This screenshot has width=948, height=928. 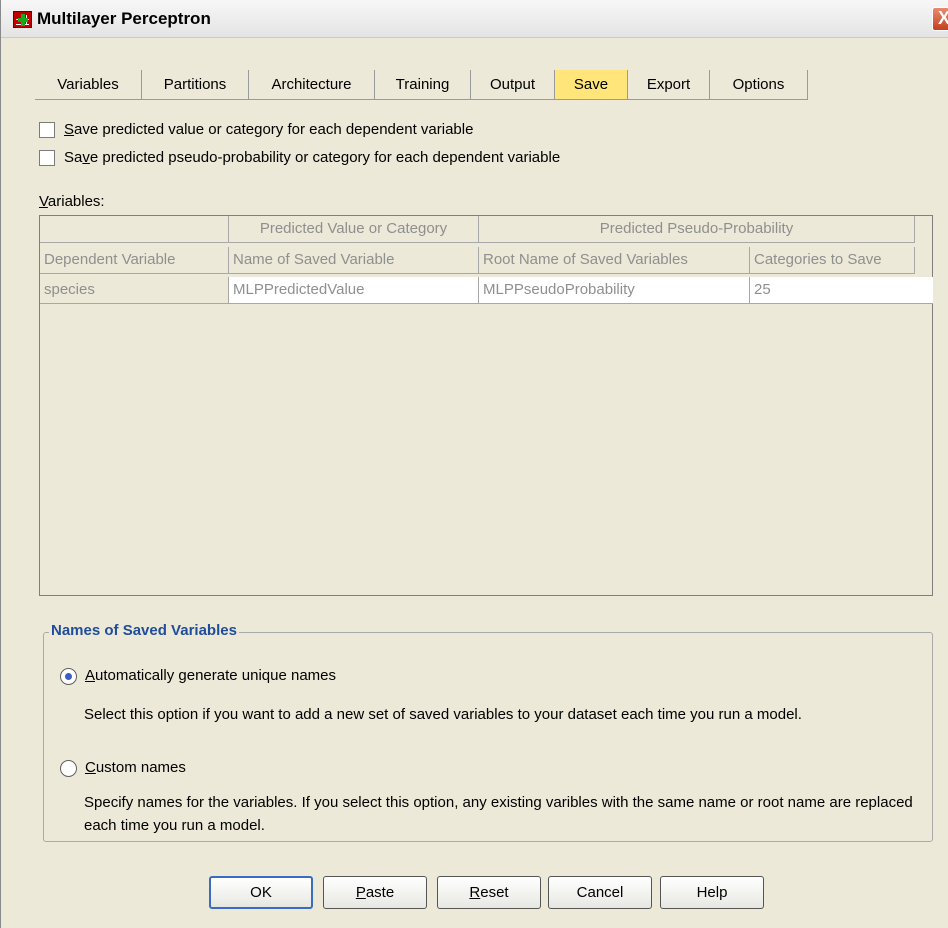 I want to click on window-title: Multilayer Perceptron, so click(x=124, y=18).